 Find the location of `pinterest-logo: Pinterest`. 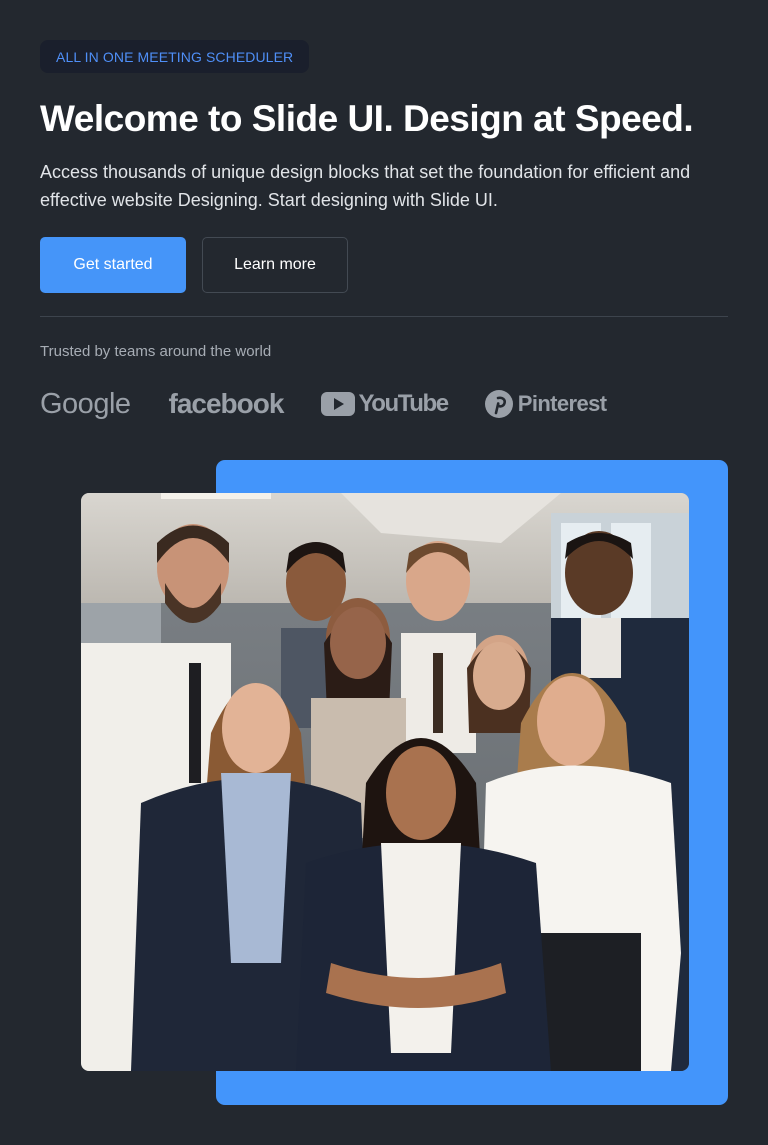

pinterest-logo: Pinterest is located at coordinates (545, 404).